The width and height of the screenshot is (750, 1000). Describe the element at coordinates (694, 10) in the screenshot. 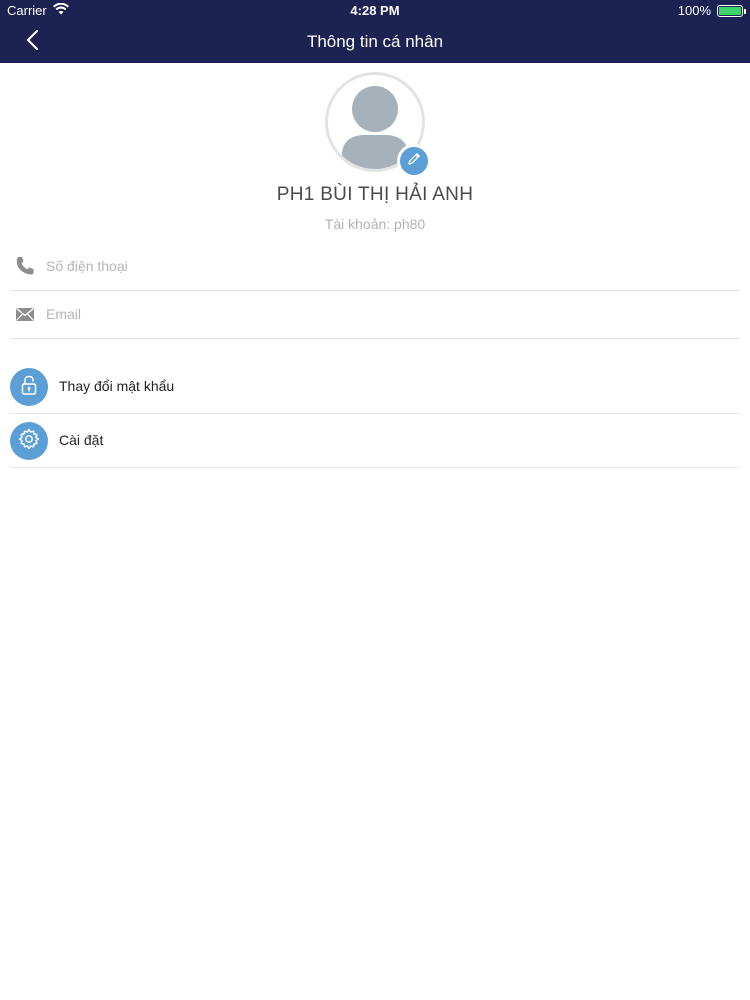

I see `battery-percent: 100%` at that location.